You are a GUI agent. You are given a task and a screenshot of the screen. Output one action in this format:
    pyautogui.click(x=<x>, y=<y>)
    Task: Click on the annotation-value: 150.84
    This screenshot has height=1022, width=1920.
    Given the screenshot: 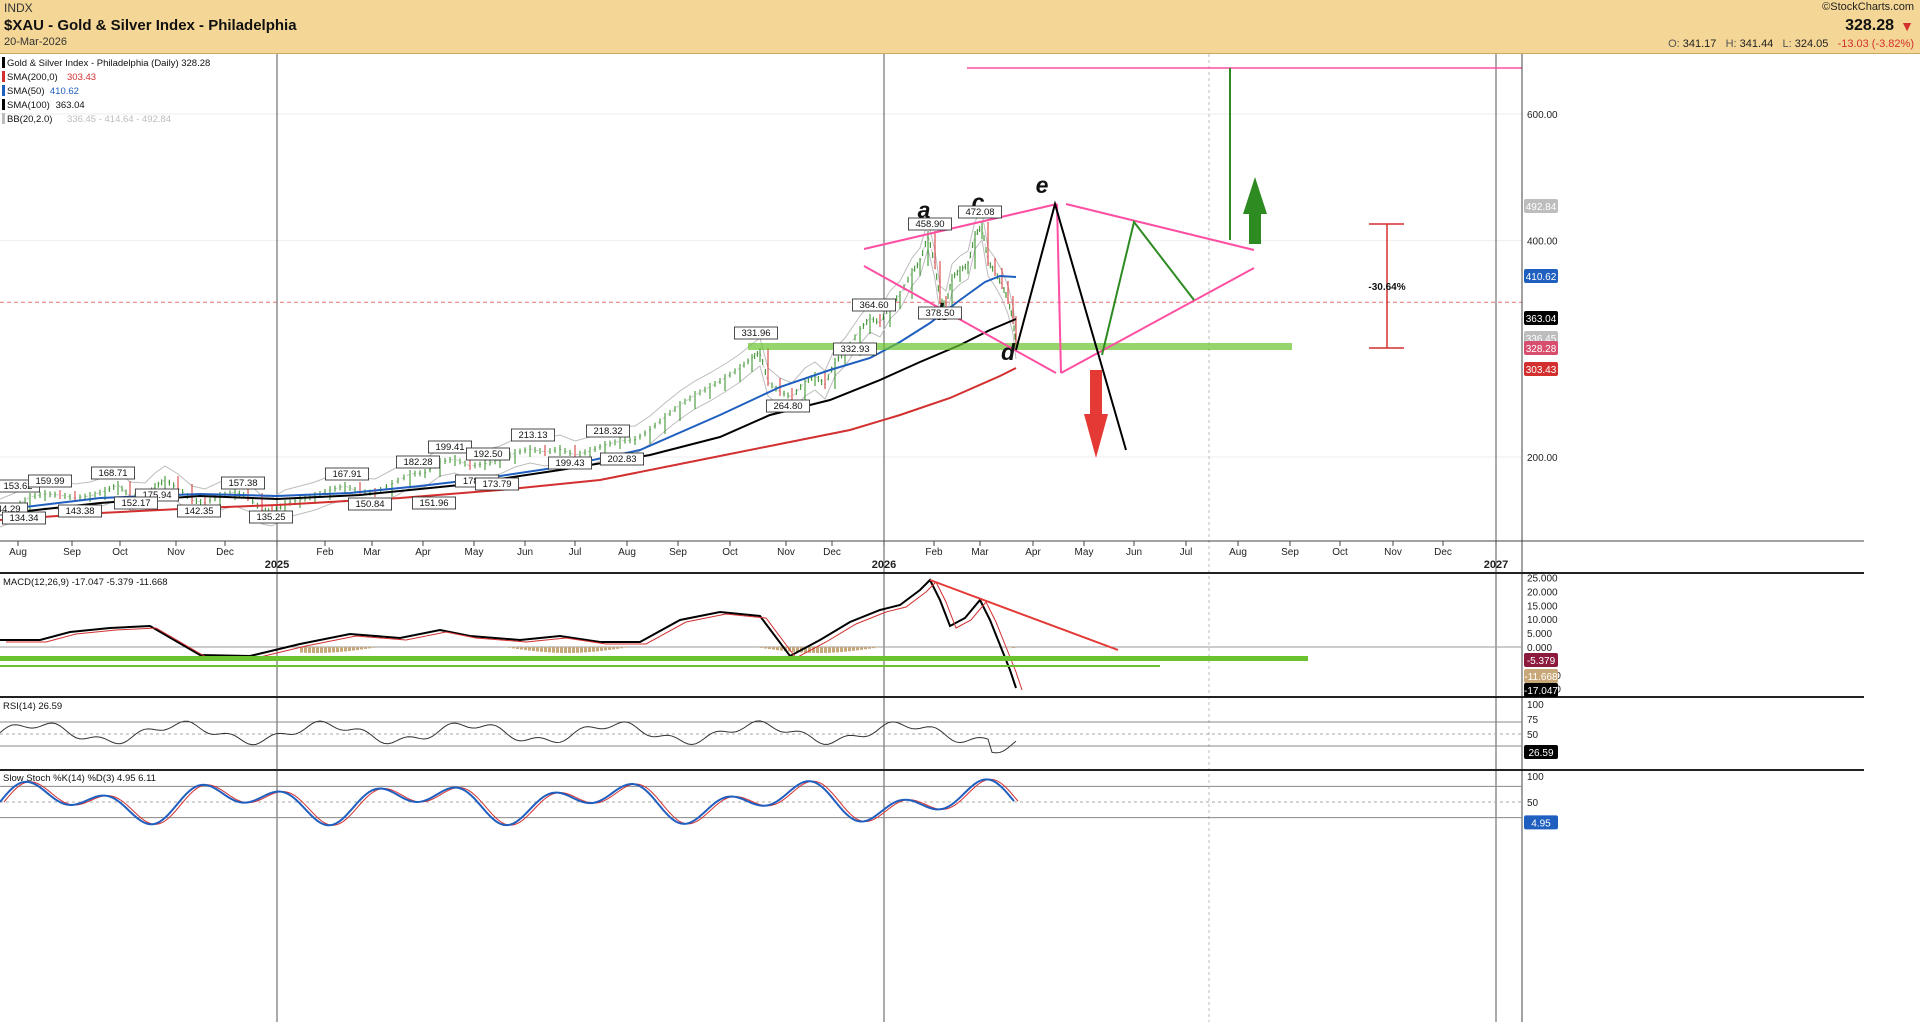 What is the action you would take?
    pyautogui.click(x=369, y=504)
    